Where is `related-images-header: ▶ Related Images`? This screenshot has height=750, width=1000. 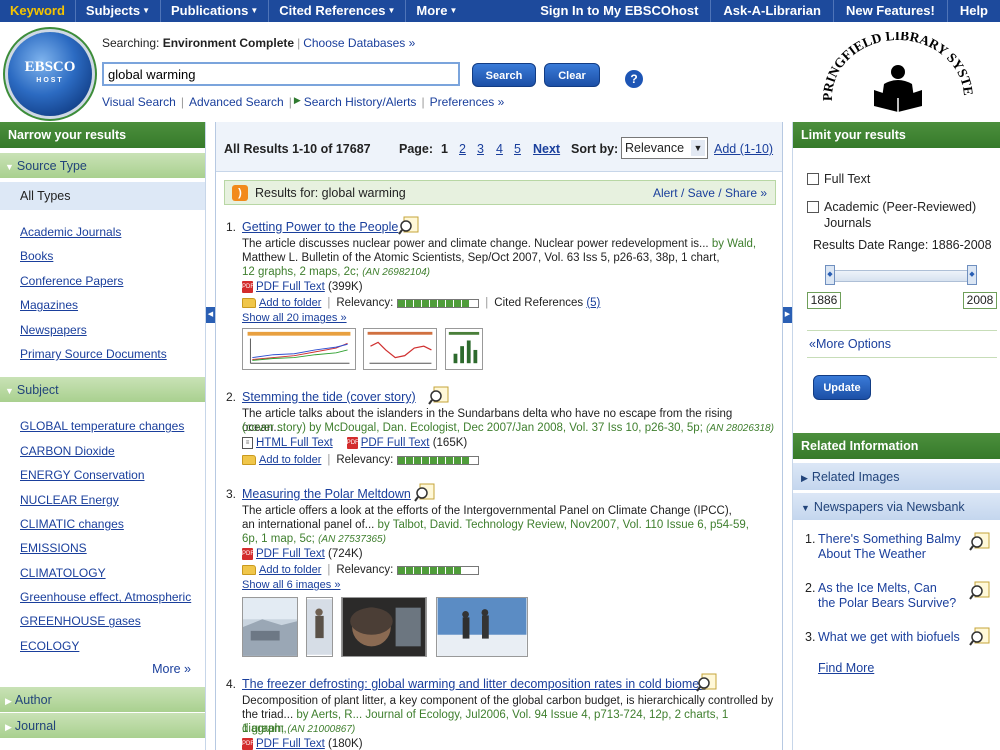 related-images-header: ▶ Related Images is located at coordinates (896, 476).